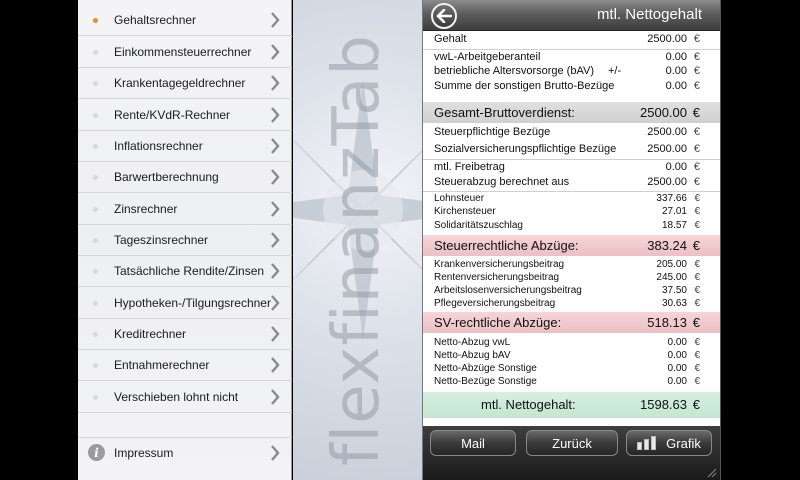 Image resolution: width=800 pixels, height=480 pixels. What do you see at coordinates (571, 226) in the screenshot?
I see `row-solidaritaetszuschlag: Solidaritätszuschlag 18.57 €` at bounding box center [571, 226].